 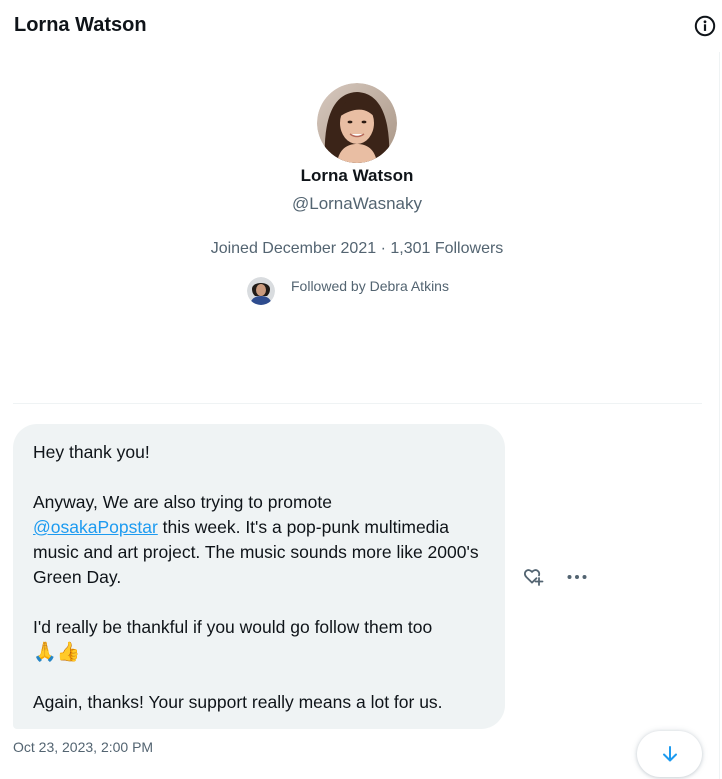 What do you see at coordinates (357, 248) in the screenshot?
I see `profile-meta: Joined December 2021 · 1,301 Followers` at bounding box center [357, 248].